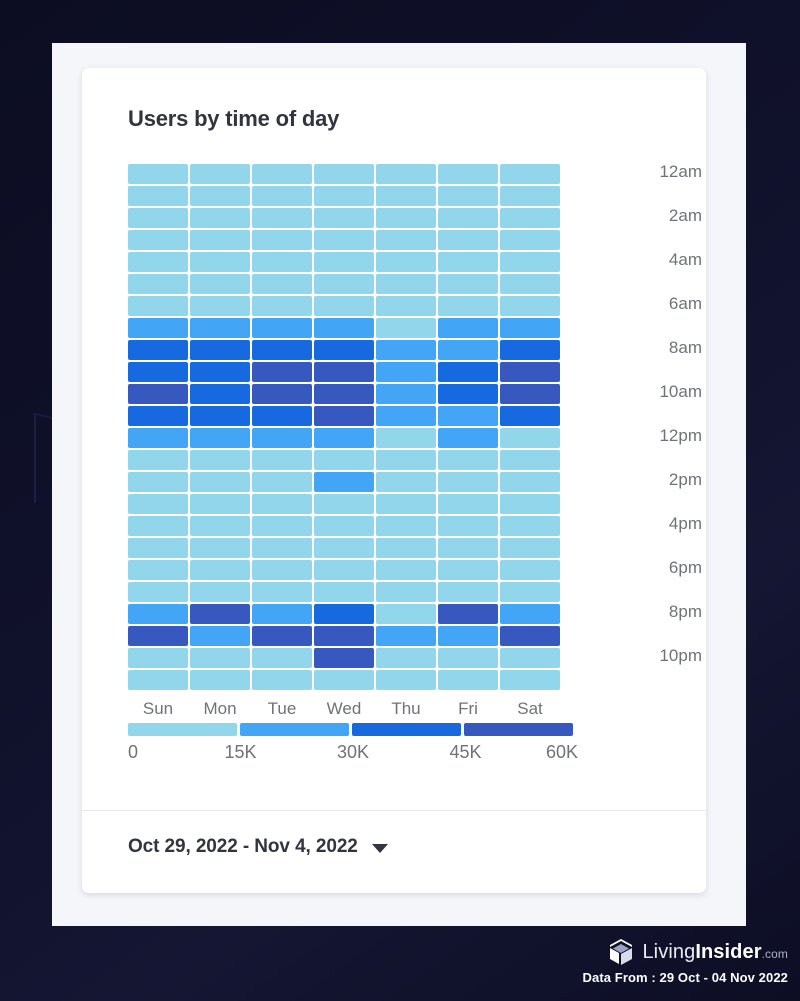  I want to click on chevron-down-icon, so click(379, 848).